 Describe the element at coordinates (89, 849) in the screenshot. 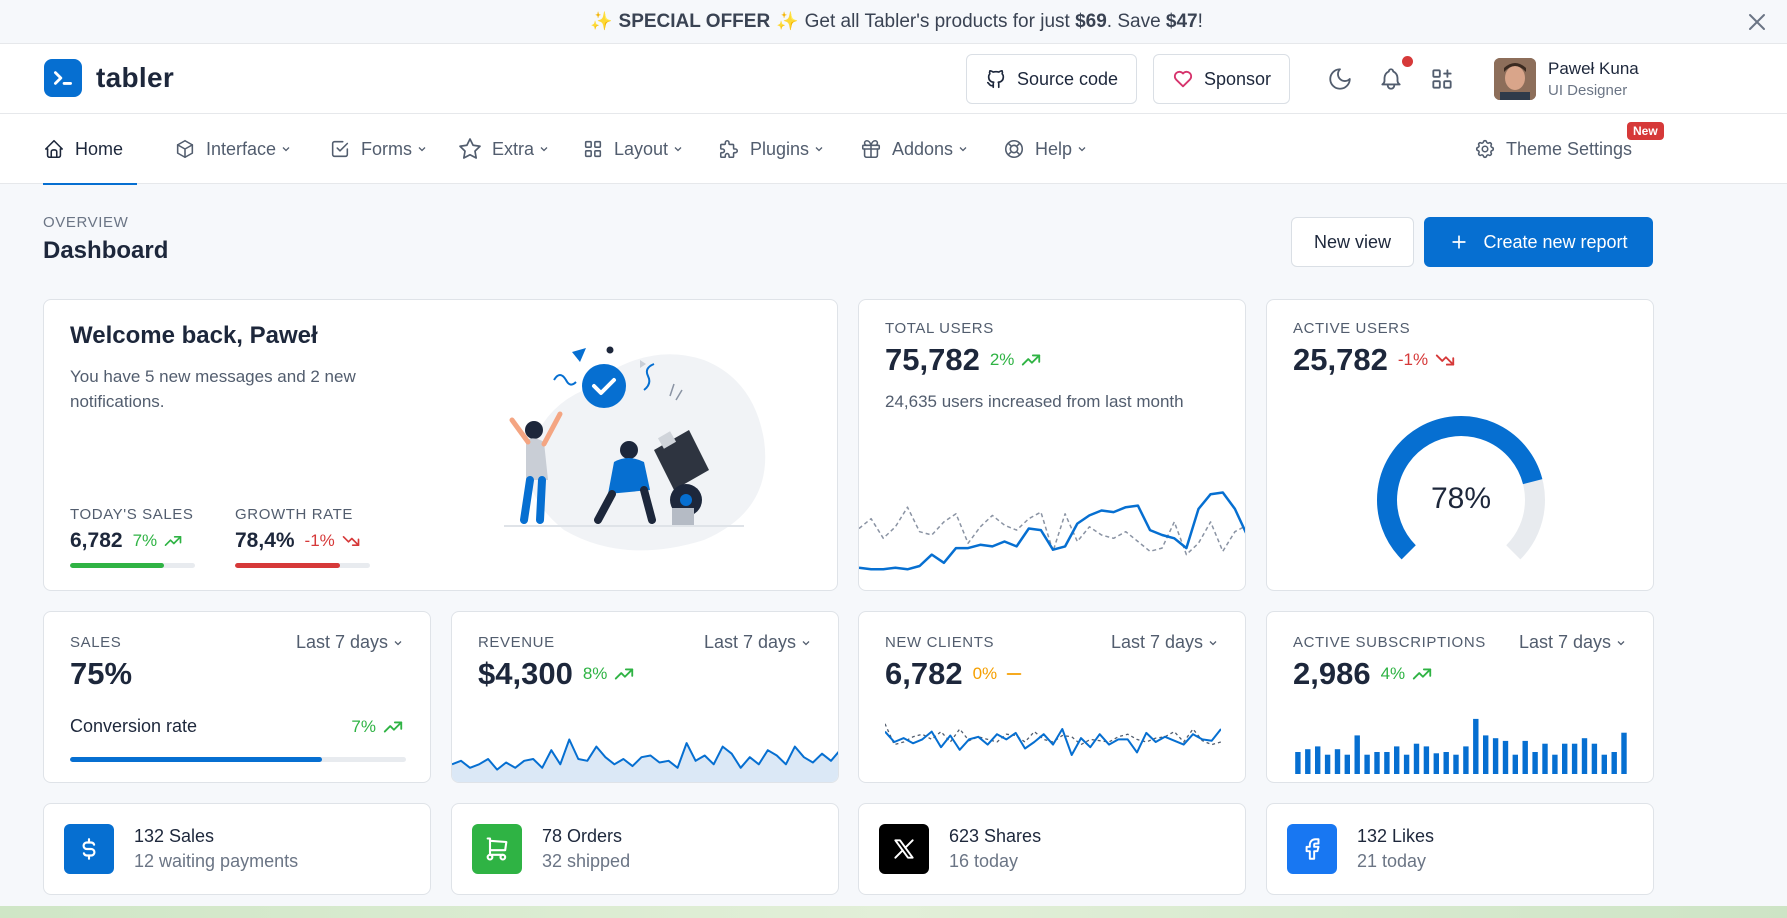

I see `dollar-icon` at that location.